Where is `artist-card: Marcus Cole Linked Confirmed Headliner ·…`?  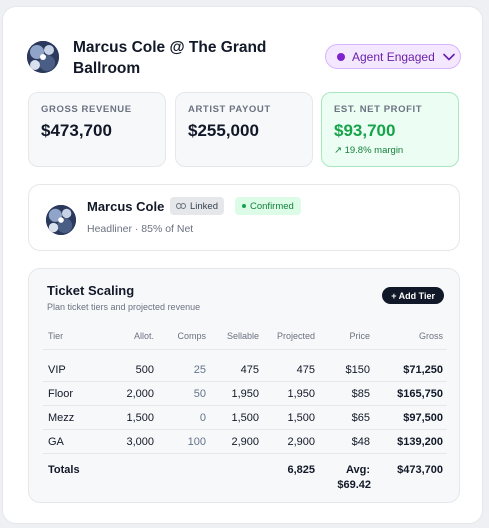
artist-card: Marcus Cole Linked Confirmed Headliner ·… is located at coordinates (244, 217).